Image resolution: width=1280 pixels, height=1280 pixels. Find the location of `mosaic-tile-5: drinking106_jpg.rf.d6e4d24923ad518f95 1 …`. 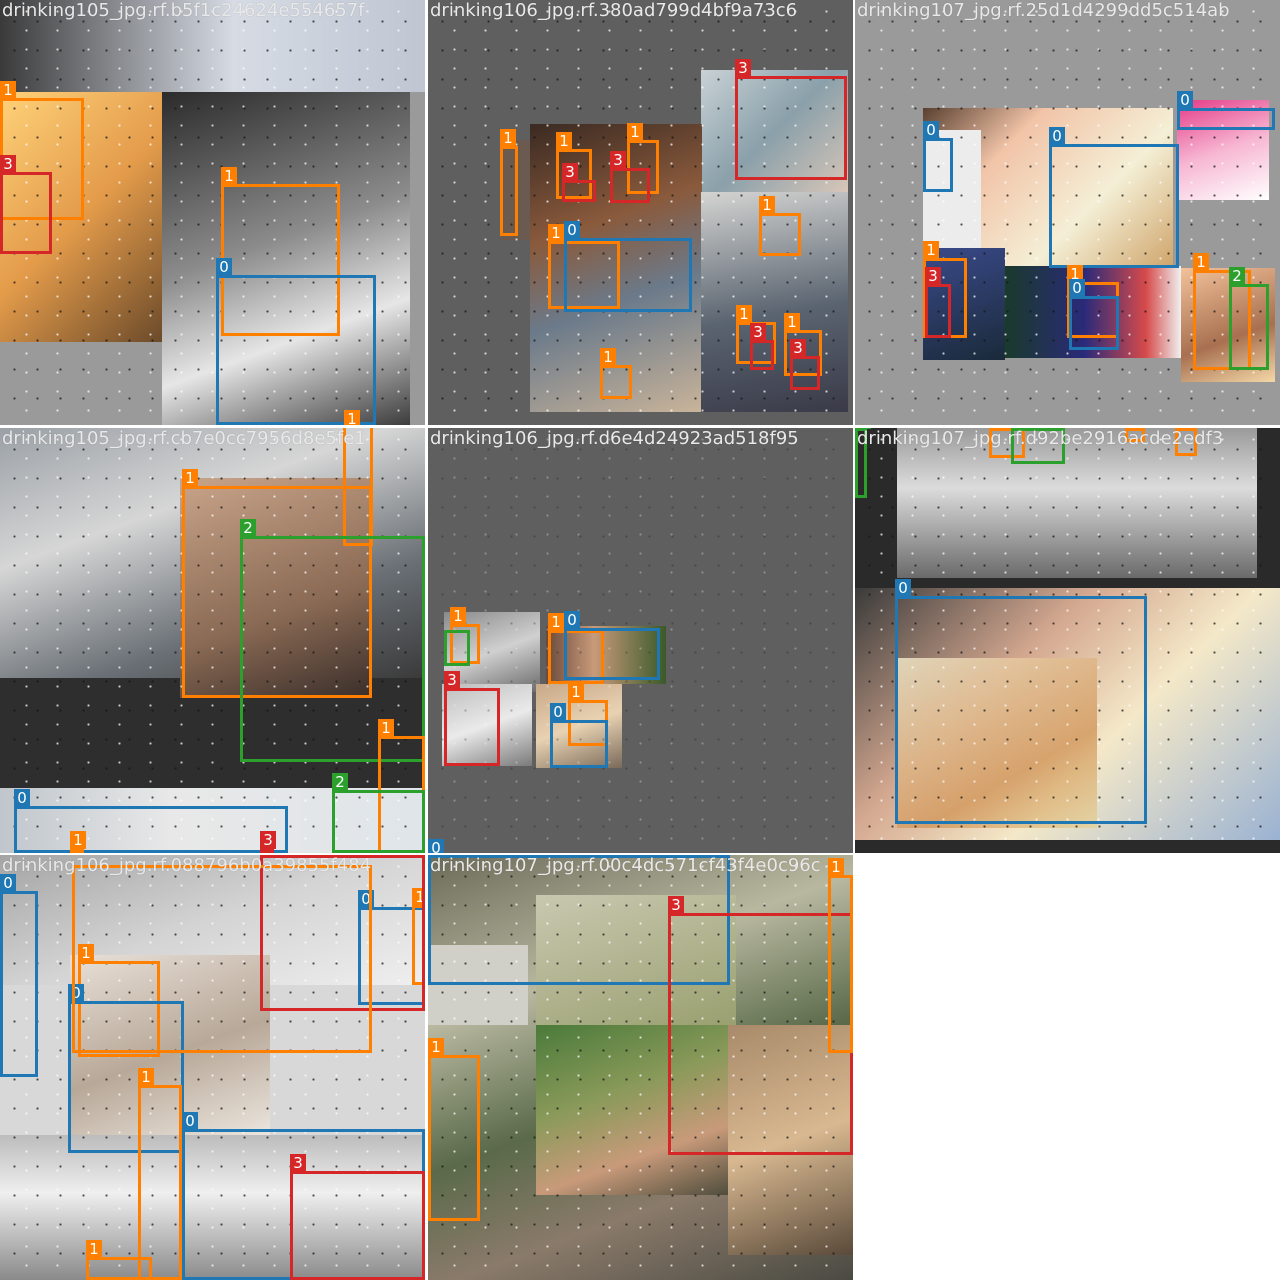

mosaic-tile-5: drinking106_jpg.rf.d6e4d24923ad518f95 1 … is located at coordinates (640, 640).